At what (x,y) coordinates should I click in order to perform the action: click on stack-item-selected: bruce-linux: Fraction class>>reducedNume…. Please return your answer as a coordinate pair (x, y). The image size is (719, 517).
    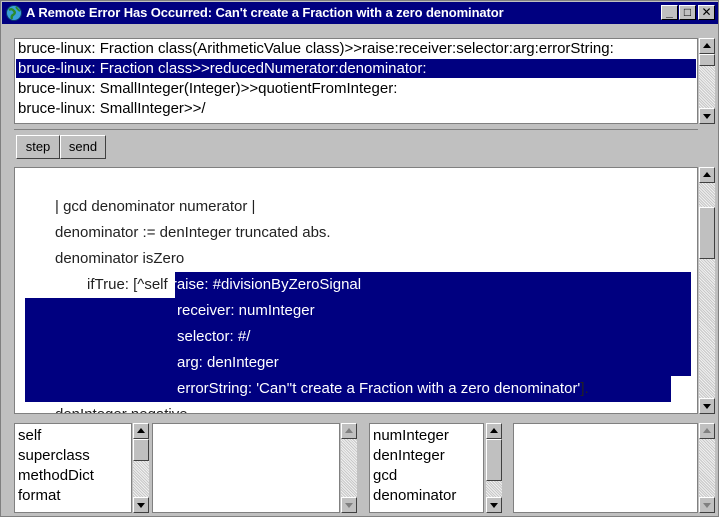
    Looking at the image, I should click on (356, 68).